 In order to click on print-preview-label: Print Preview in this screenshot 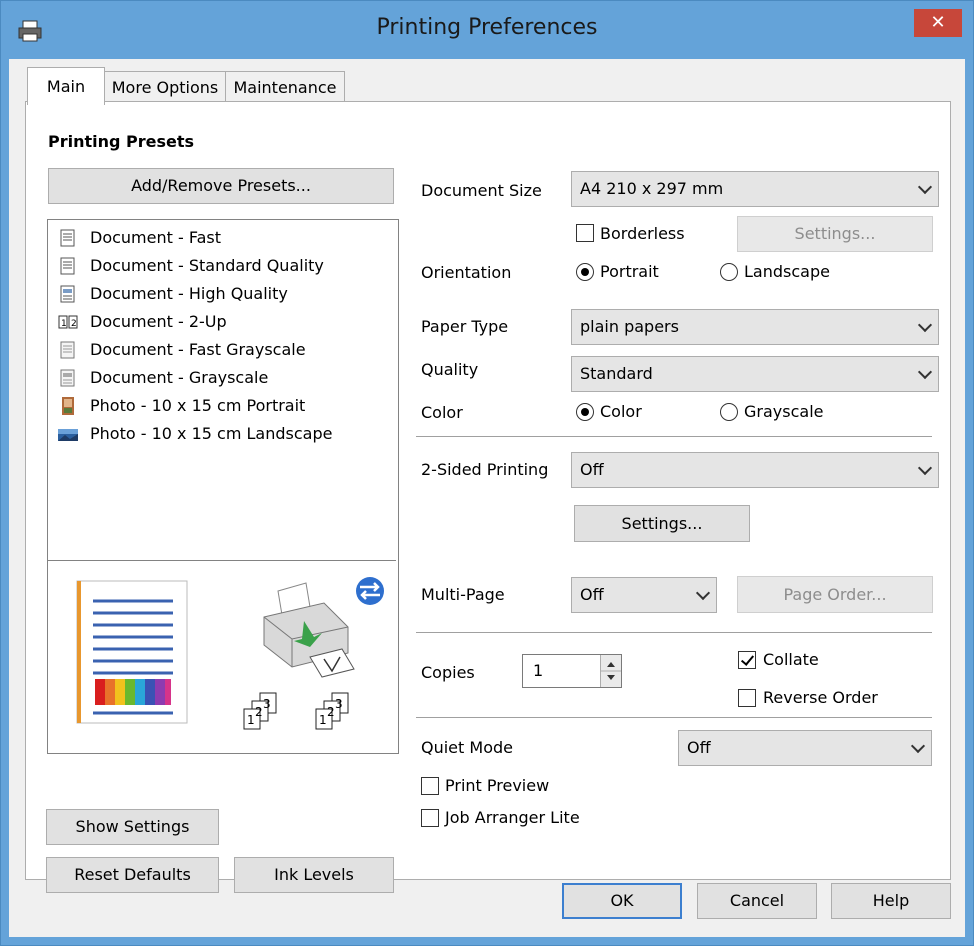, I will do `click(497, 785)`.